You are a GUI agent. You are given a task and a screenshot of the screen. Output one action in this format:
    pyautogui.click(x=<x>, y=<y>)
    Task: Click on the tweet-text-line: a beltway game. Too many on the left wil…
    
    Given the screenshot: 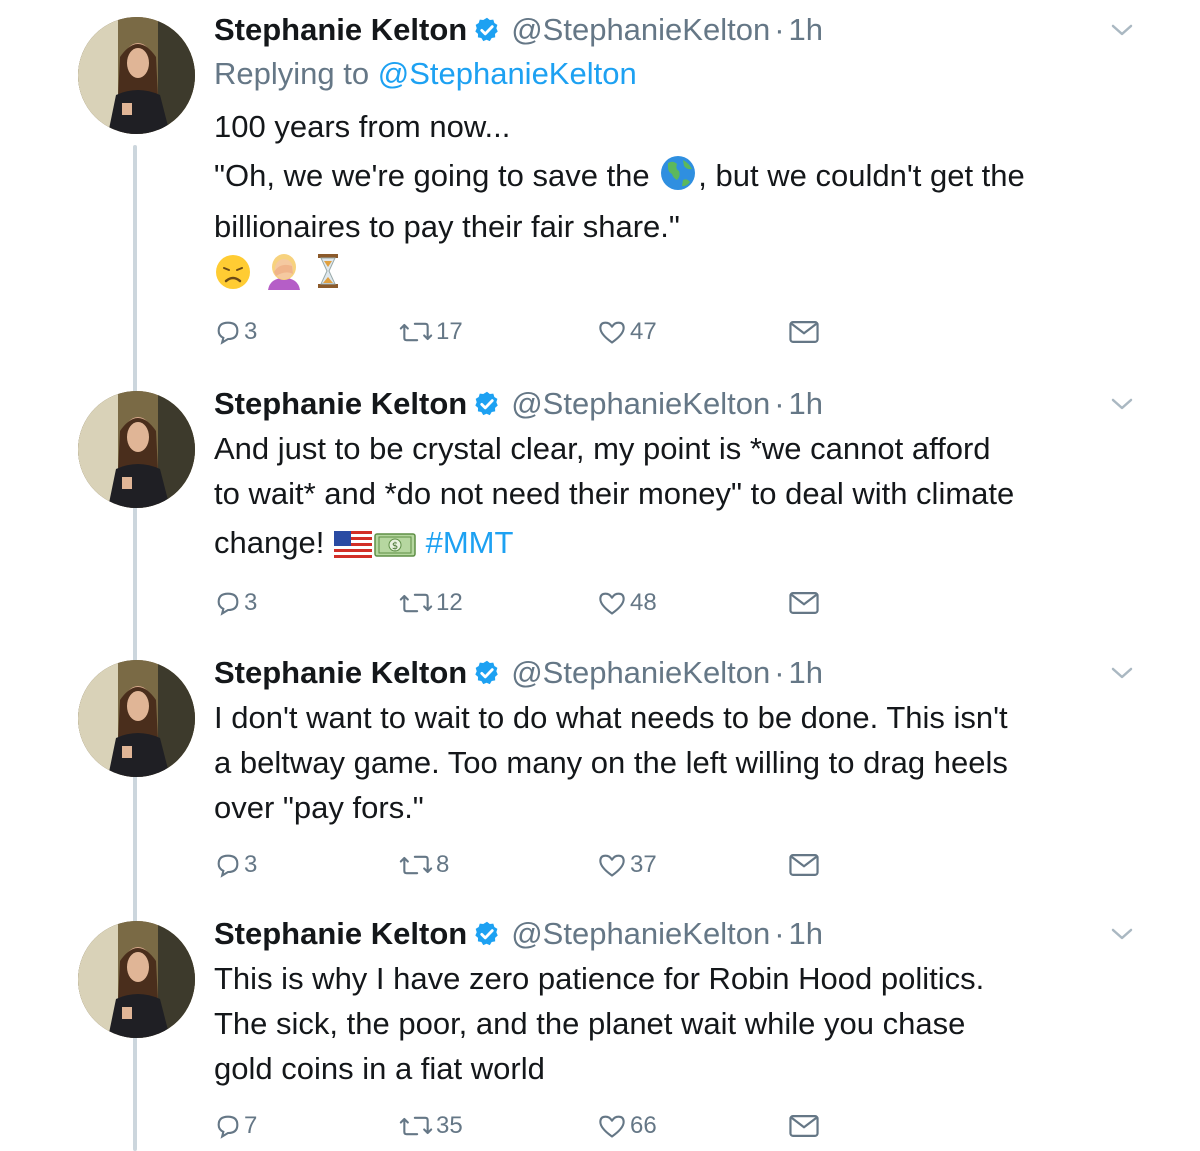 What is the action you would take?
    pyautogui.click(x=611, y=762)
    